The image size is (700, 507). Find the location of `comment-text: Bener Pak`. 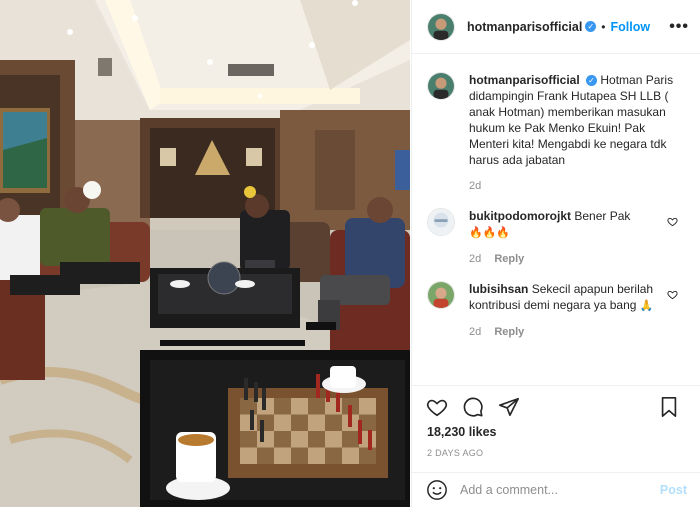

comment-text: Bener Pak is located at coordinates (602, 216).